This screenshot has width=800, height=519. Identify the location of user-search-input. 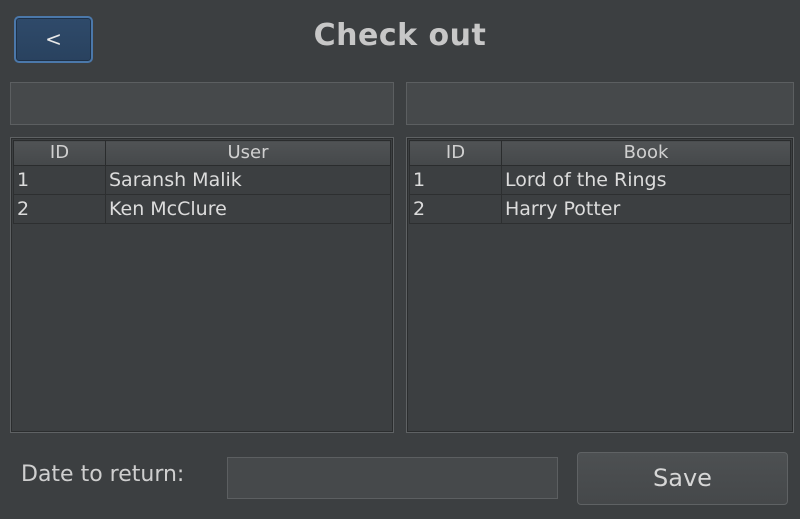
(202, 103).